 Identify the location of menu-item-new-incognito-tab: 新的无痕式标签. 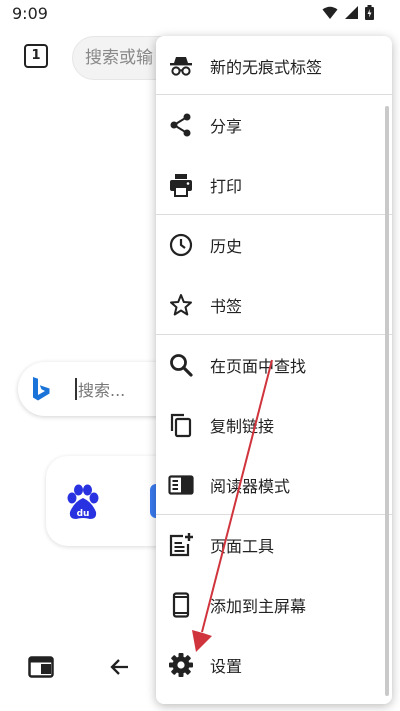
(274, 66).